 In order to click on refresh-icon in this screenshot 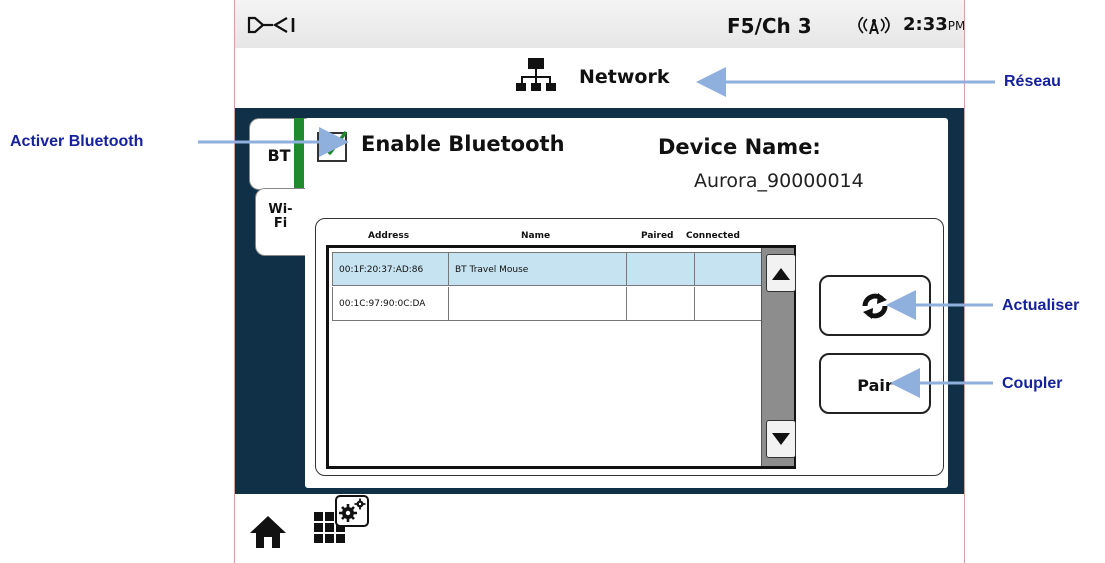, I will do `click(875, 306)`.